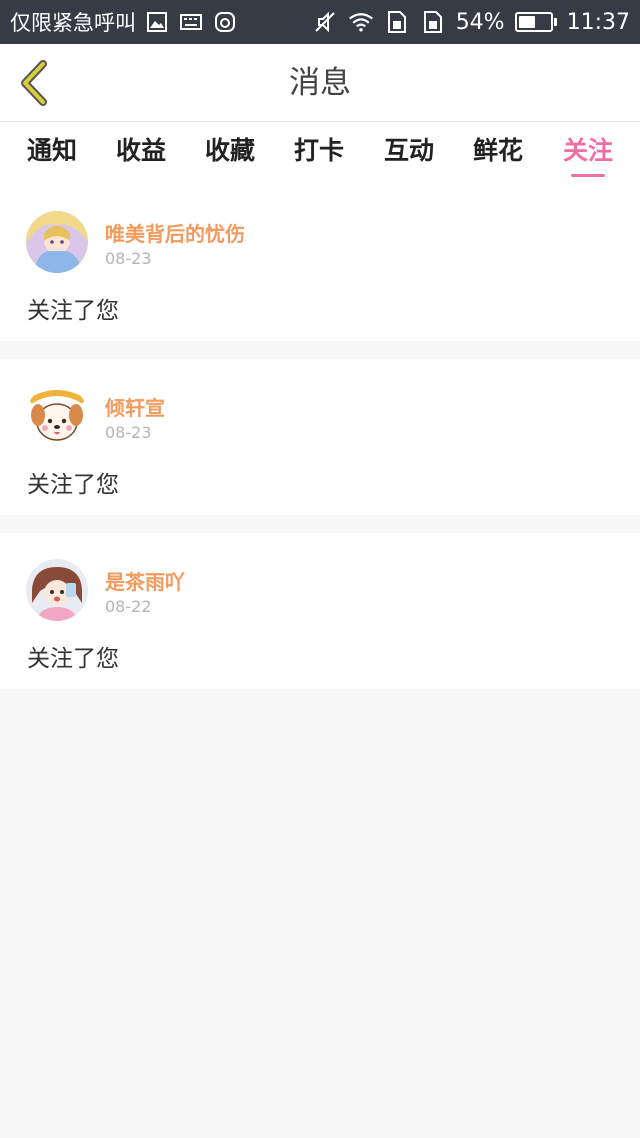  I want to click on sim-card-2-icon, so click(433, 22).